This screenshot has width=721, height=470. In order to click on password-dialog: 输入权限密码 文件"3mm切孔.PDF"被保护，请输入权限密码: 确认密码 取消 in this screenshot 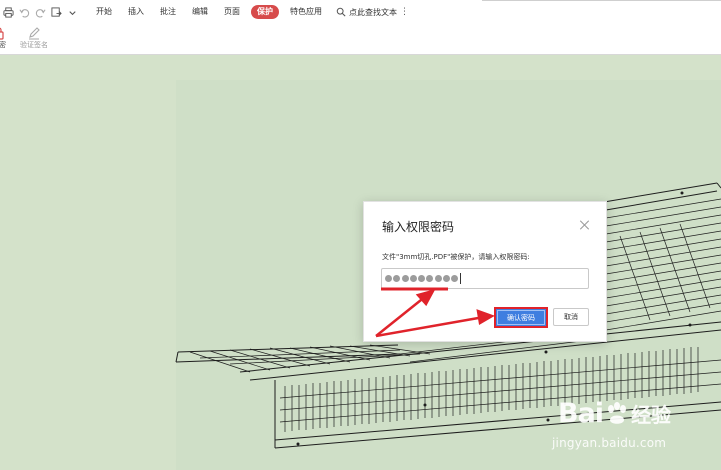, I will do `click(485, 271)`.